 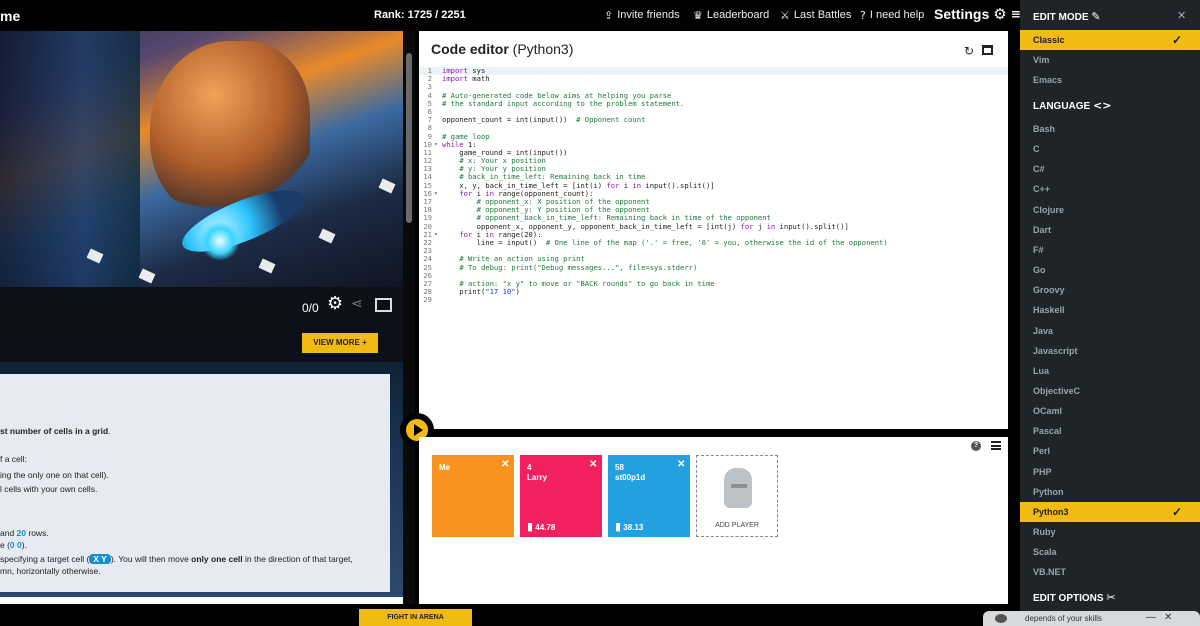 I want to click on statement-line: ing the only one on that cell)., so click(x=54, y=475).